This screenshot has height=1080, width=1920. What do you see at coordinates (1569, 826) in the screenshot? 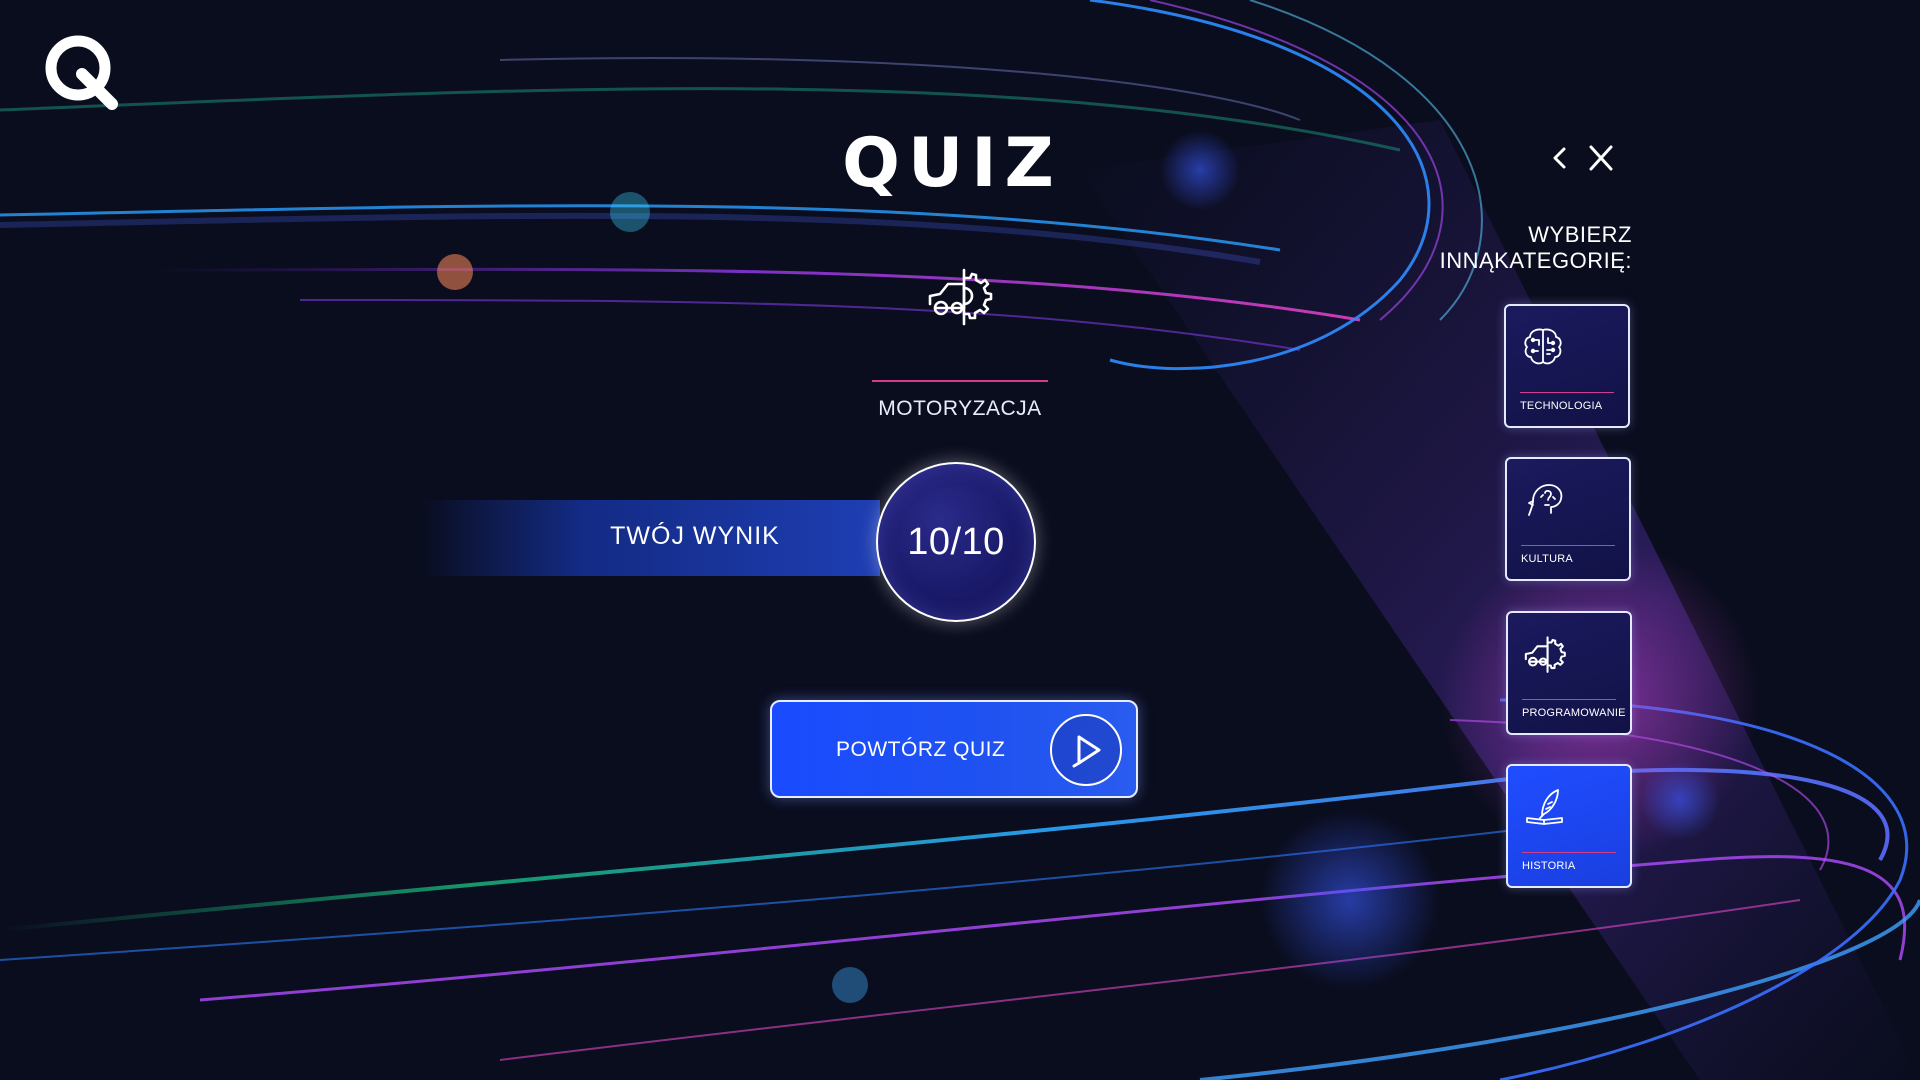
I see `category-tile-historia: HISTORIA` at bounding box center [1569, 826].